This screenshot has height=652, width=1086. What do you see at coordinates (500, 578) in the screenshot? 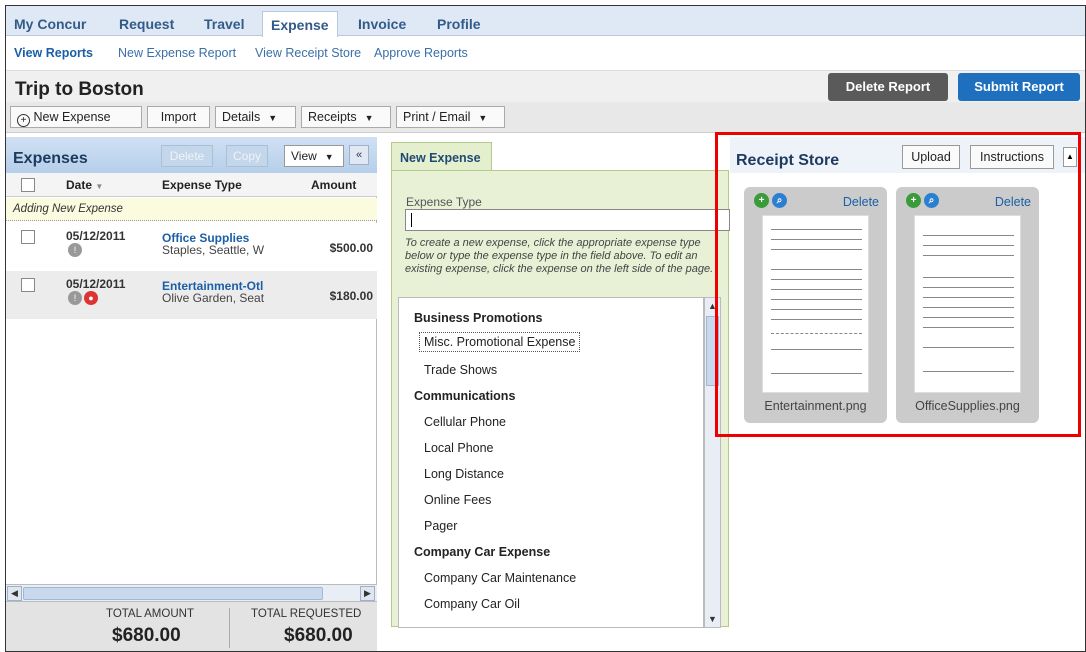
I see `list-item-company-car-maintenance: Company Car Maintenance` at bounding box center [500, 578].